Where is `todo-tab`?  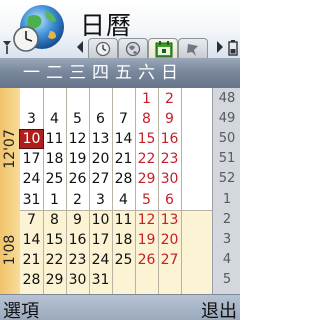 todo-tab is located at coordinates (193, 48).